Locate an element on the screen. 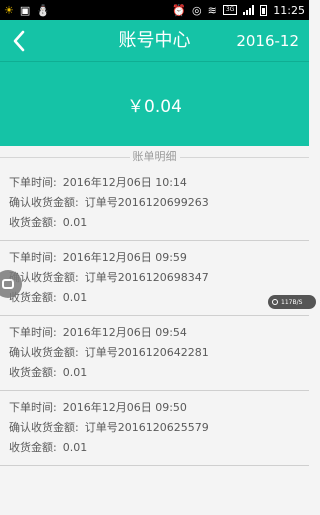  network-speed-badge: 117B/S is located at coordinates (292, 302).